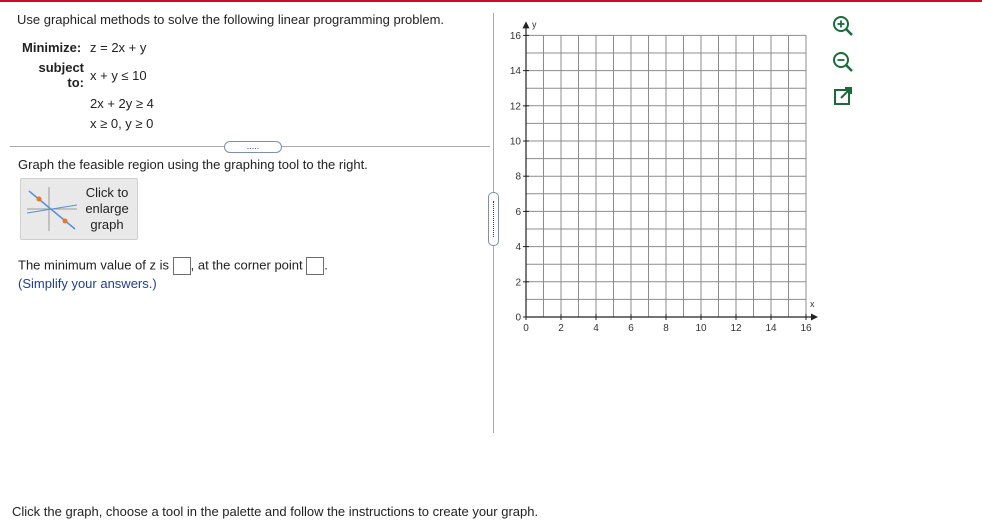 The image size is (982, 529). I want to click on constraint-3: x ≥ 0, y ≥ 0, so click(122, 123).